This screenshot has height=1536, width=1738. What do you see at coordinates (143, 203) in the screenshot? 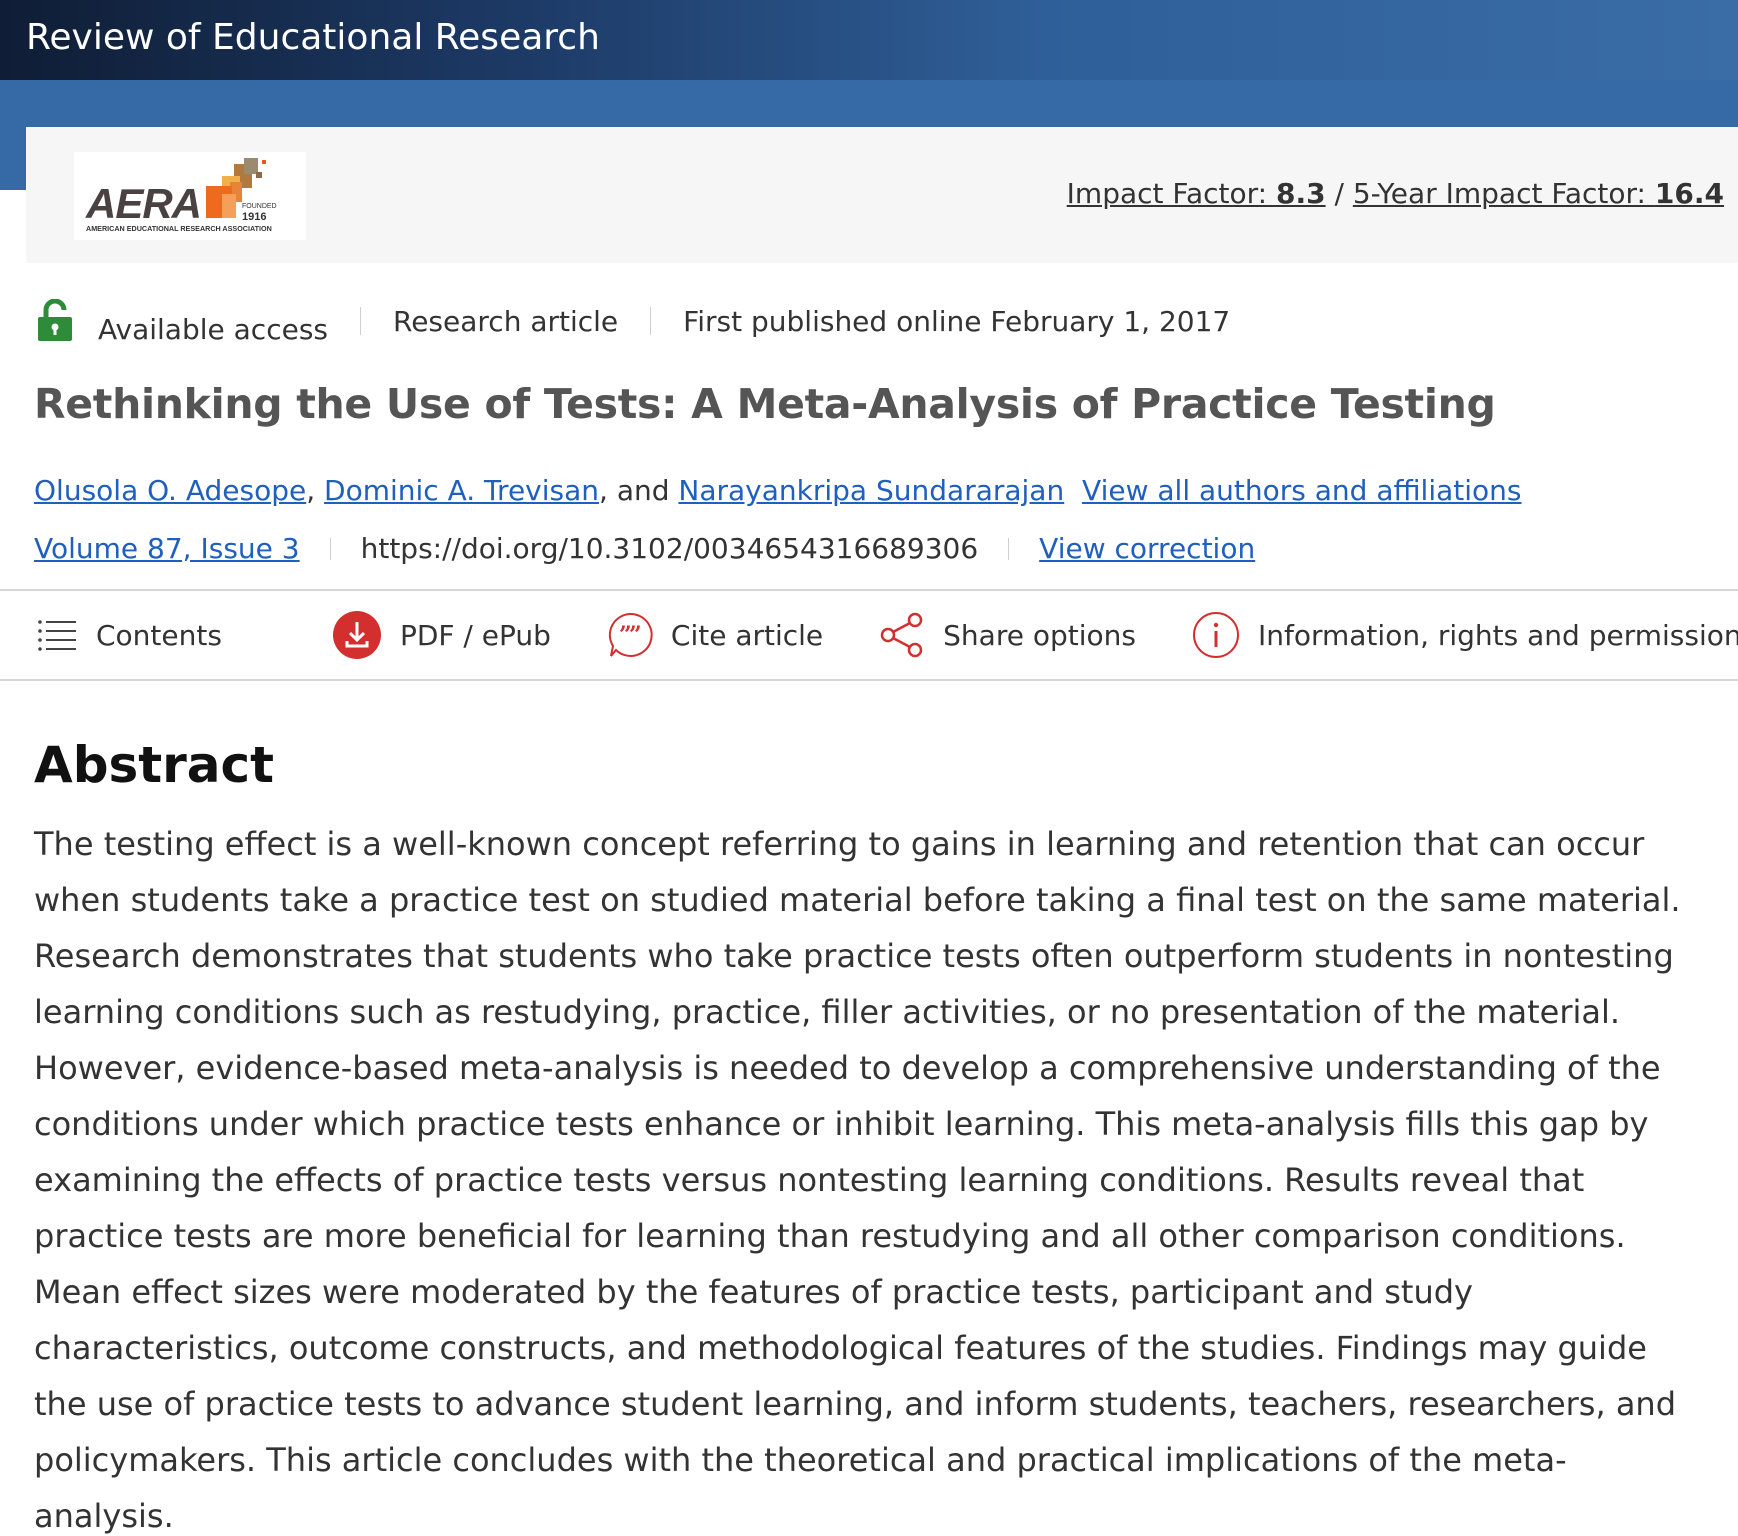
I see `svg-text: AERA` at bounding box center [143, 203].